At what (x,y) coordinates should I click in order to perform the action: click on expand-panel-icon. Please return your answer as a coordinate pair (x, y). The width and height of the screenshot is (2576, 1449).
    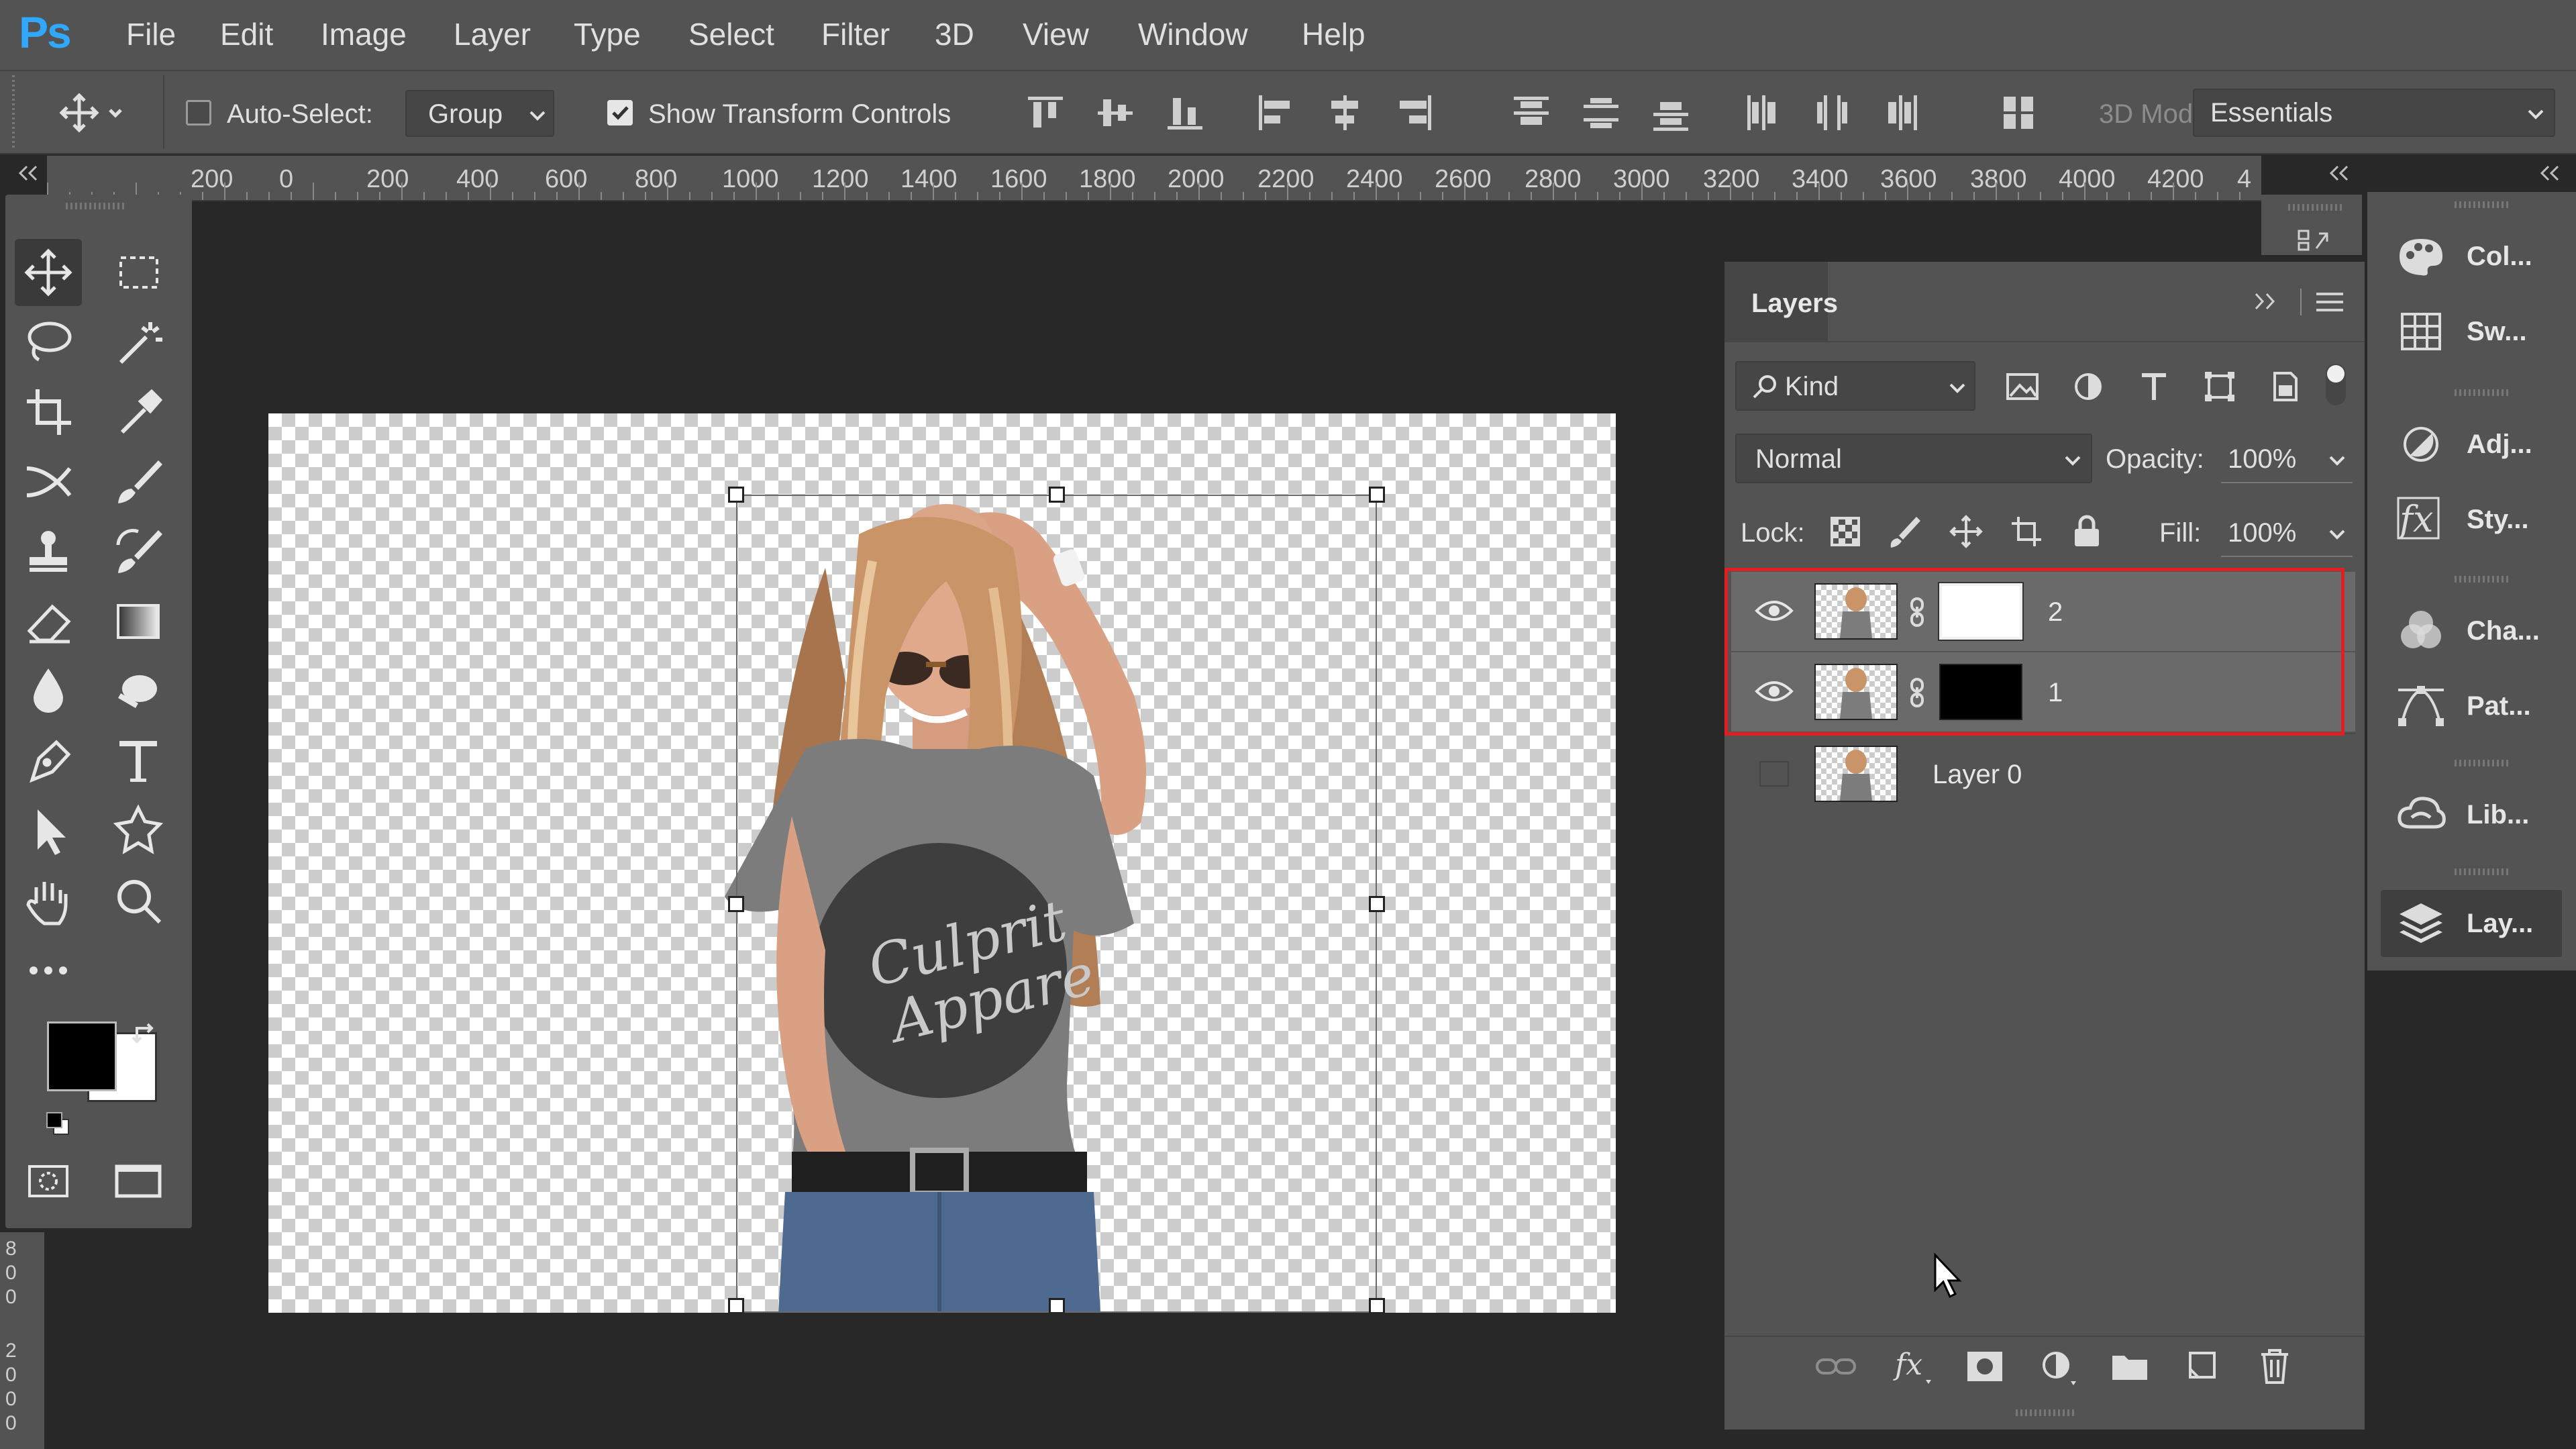
    Looking at the image, I should click on (2265, 301).